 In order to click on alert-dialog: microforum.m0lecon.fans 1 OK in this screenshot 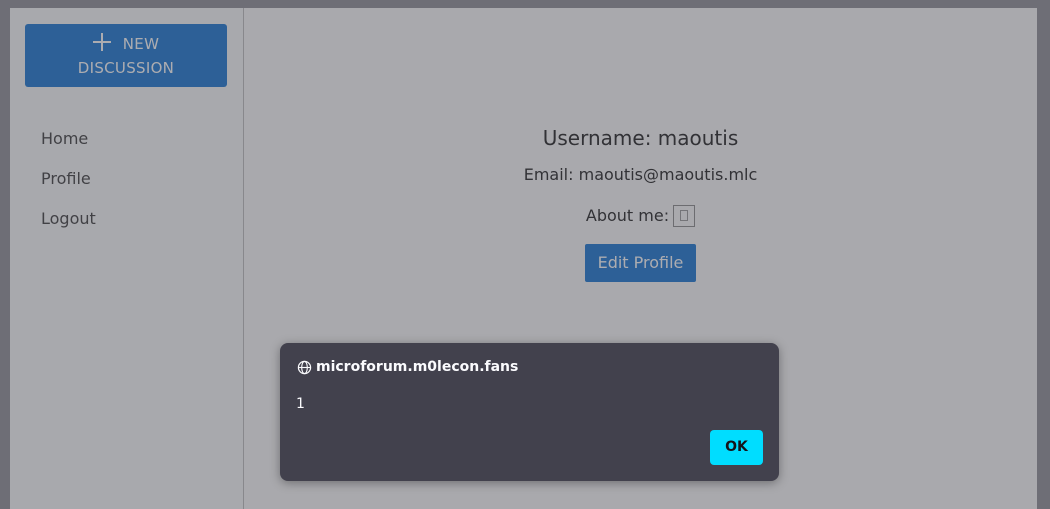, I will do `click(529, 412)`.